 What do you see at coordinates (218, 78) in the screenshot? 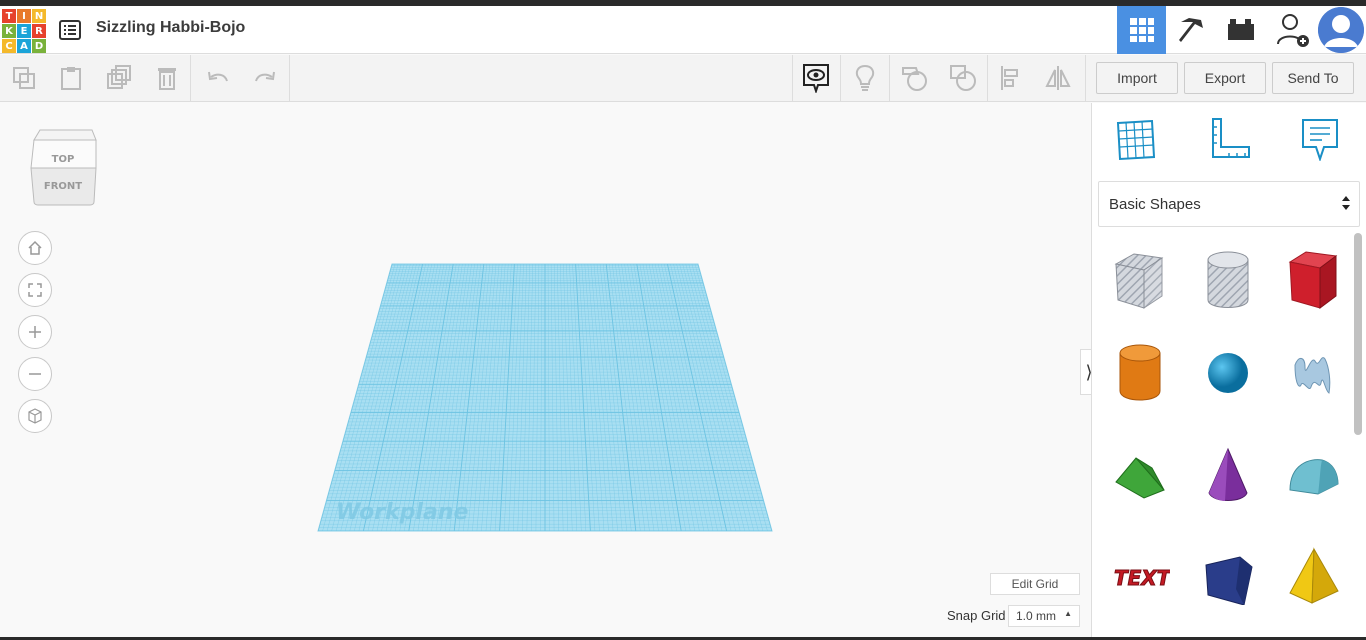
I see `undo-icon` at bounding box center [218, 78].